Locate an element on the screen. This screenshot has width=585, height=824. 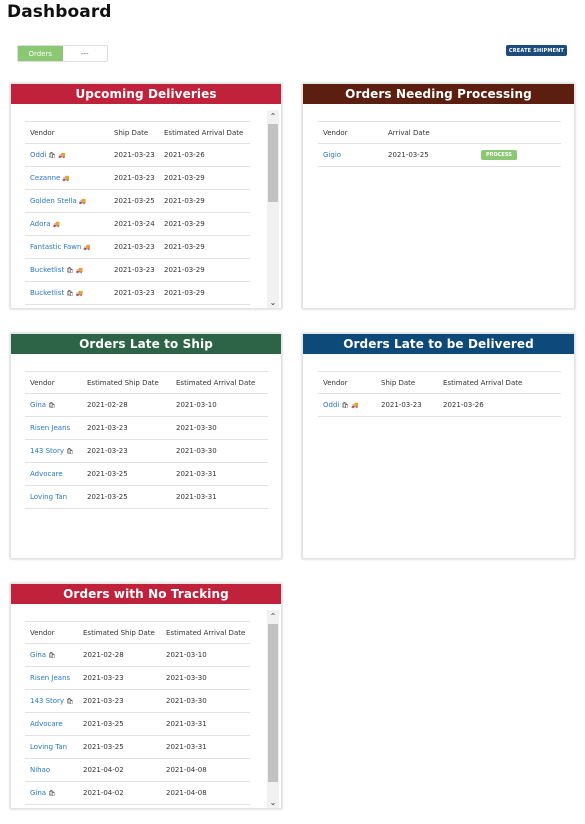
vendor-cell: Nihao is located at coordinates (40, 770).